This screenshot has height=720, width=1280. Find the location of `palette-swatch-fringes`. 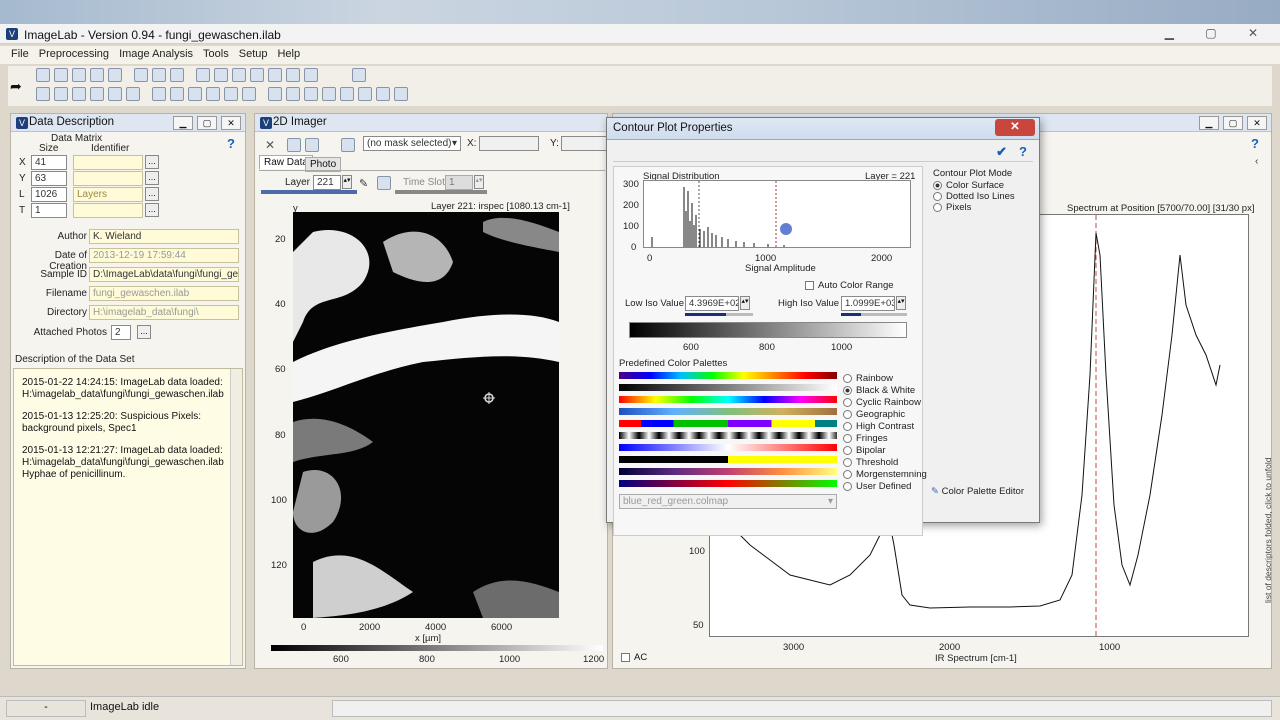

palette-swatch-fringes is located at coordinates (728, 435).